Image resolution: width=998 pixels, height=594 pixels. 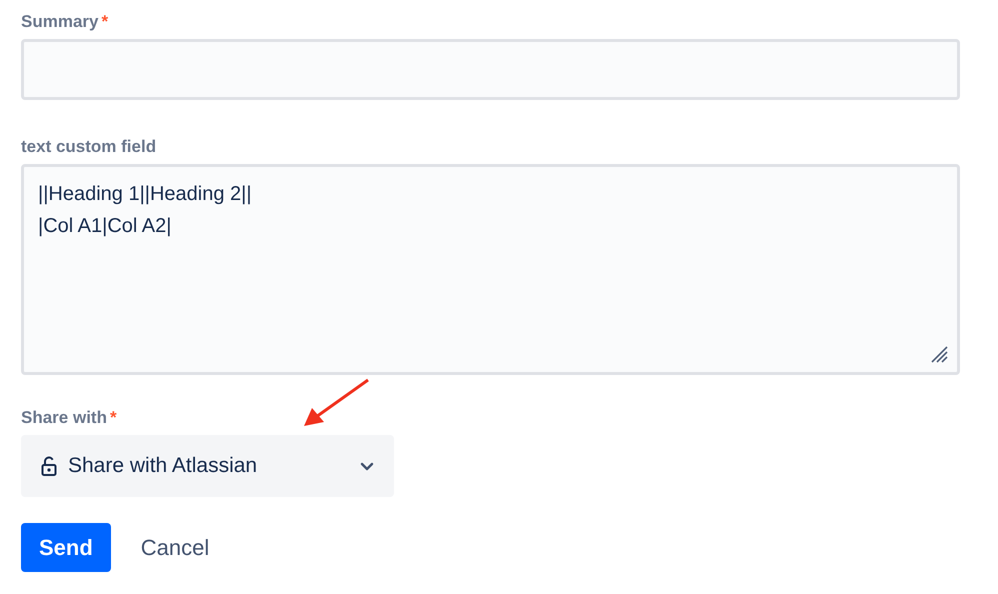 What do you see at coordinates (88, 147) in the screenshot?
I see `field-label: text custom field` at bounding box center [88, 147].